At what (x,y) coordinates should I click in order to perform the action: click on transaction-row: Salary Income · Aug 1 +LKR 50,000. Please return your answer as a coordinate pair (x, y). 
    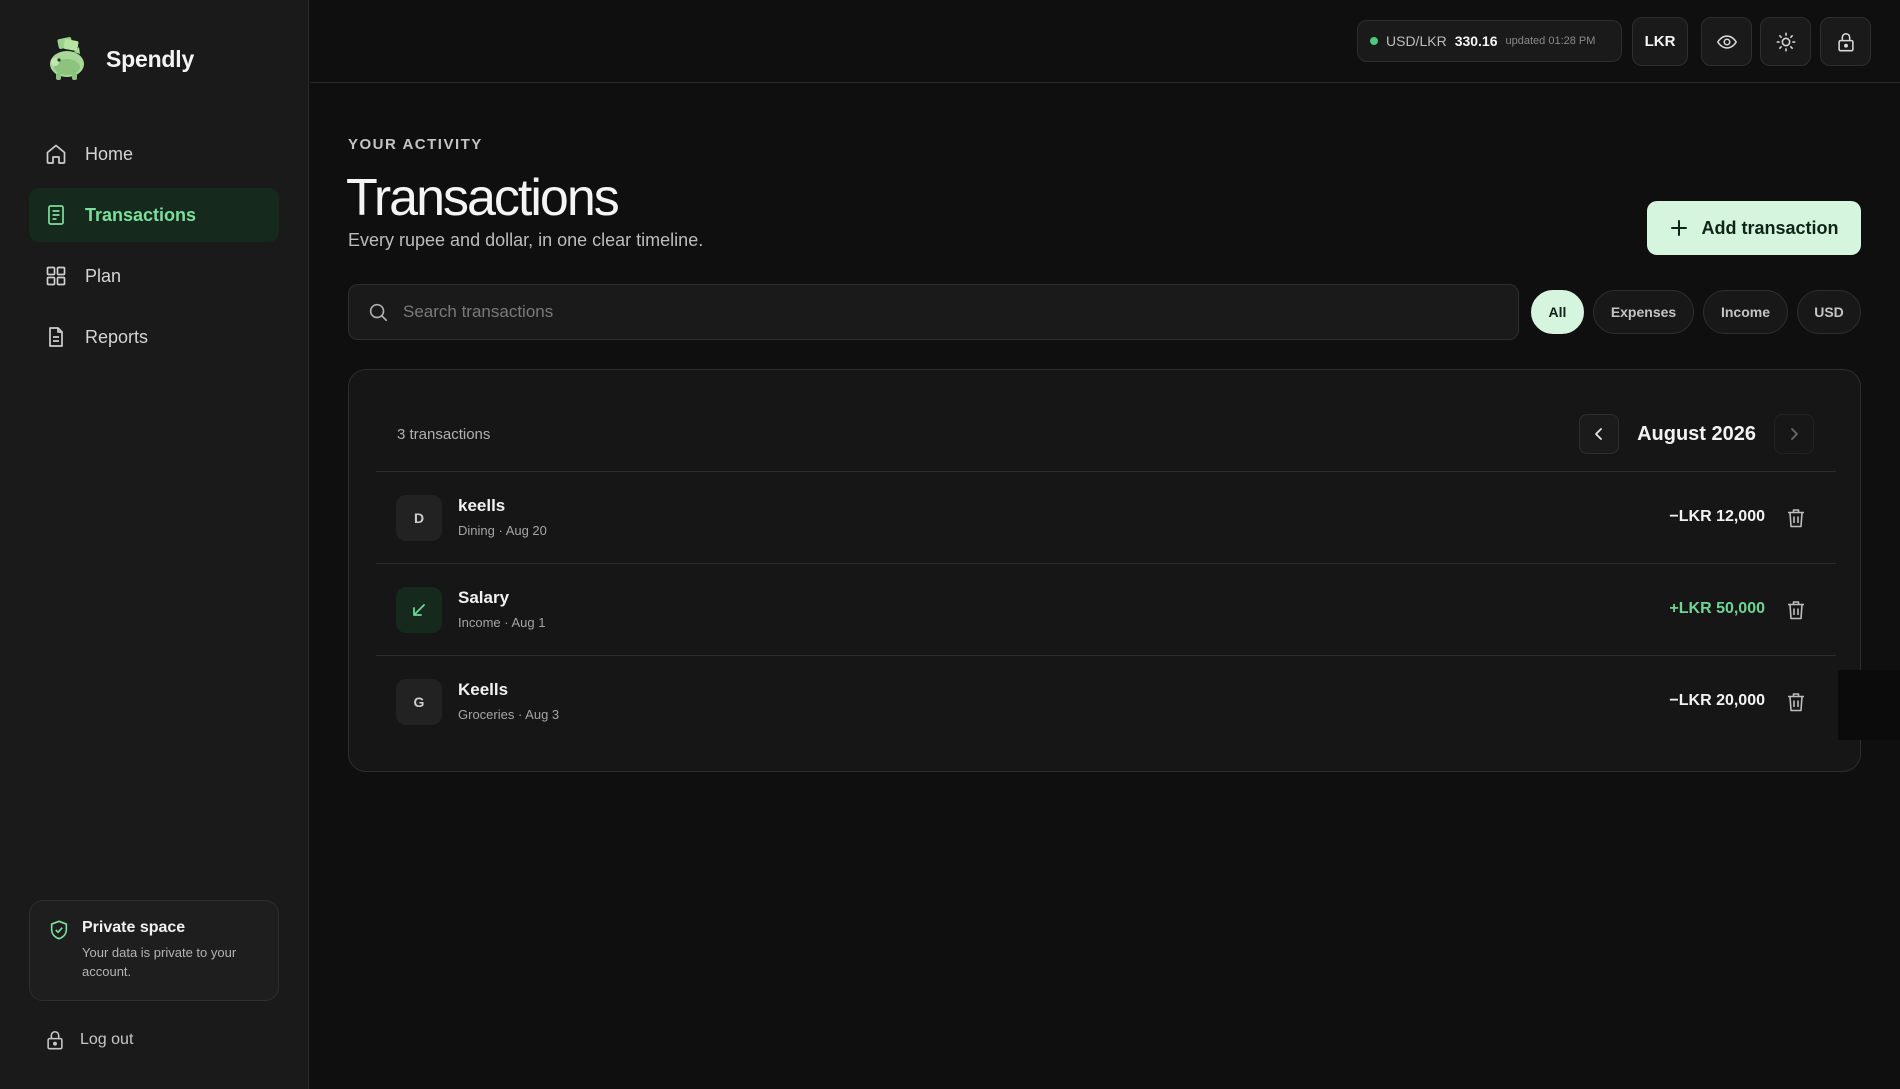
    Looking at the image, I should click on (1106, 609).